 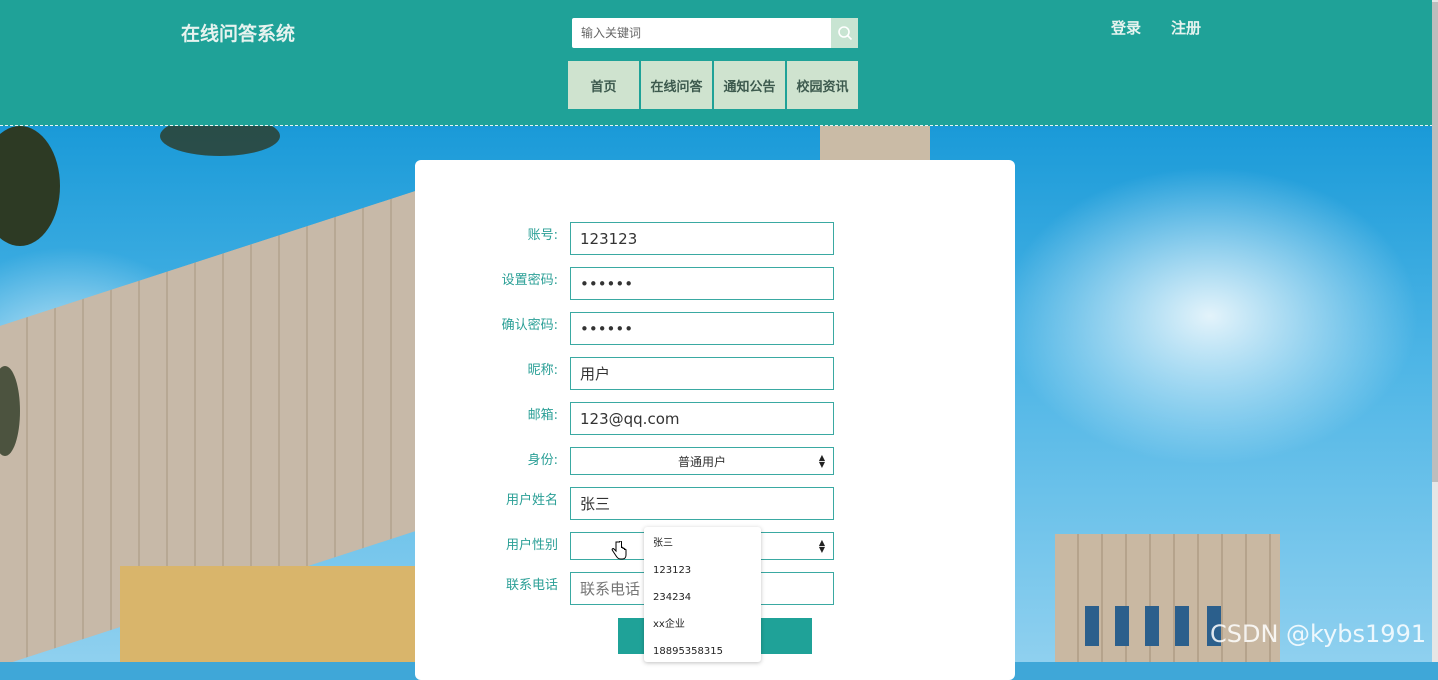 What do you see at coordinates (702, 597) in the screenshot?
I see `autocomplete-item: 234234` at bounding box center [702, 597].